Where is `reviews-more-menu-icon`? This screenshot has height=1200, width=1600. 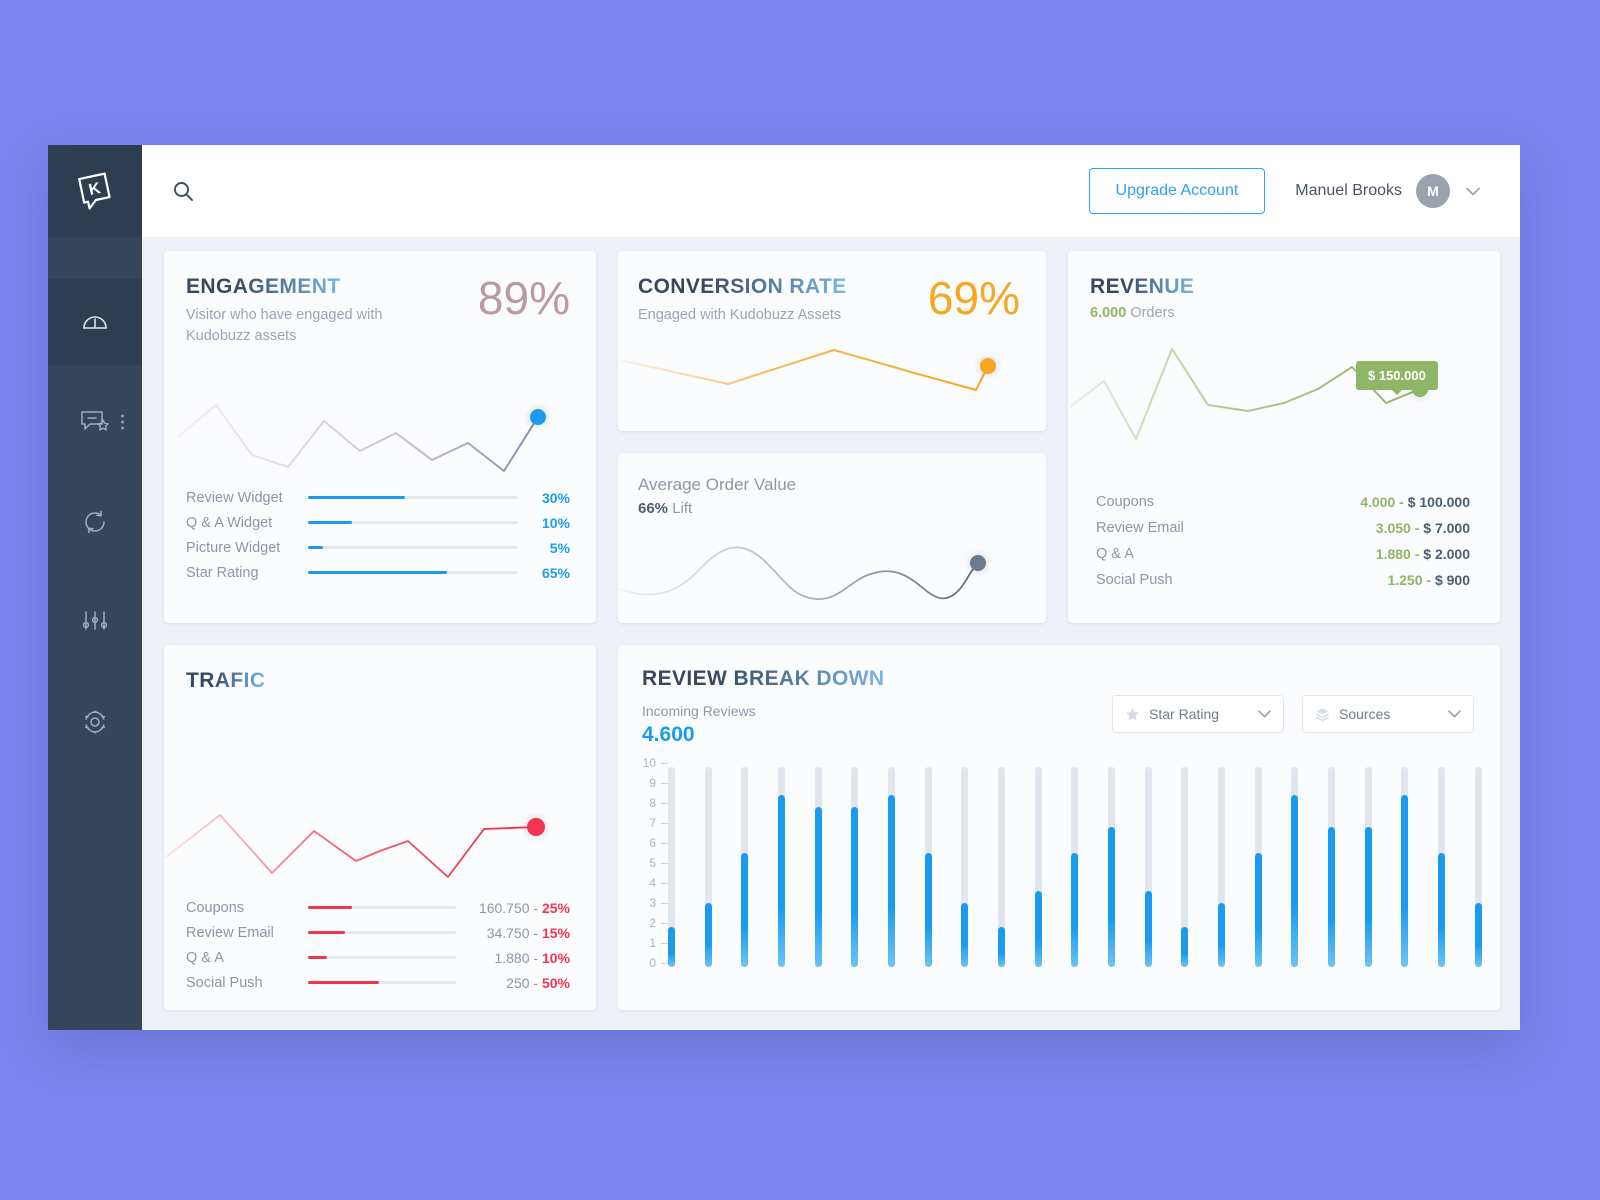
reviews-more-menu-icon is located at coordinates (122, 422).